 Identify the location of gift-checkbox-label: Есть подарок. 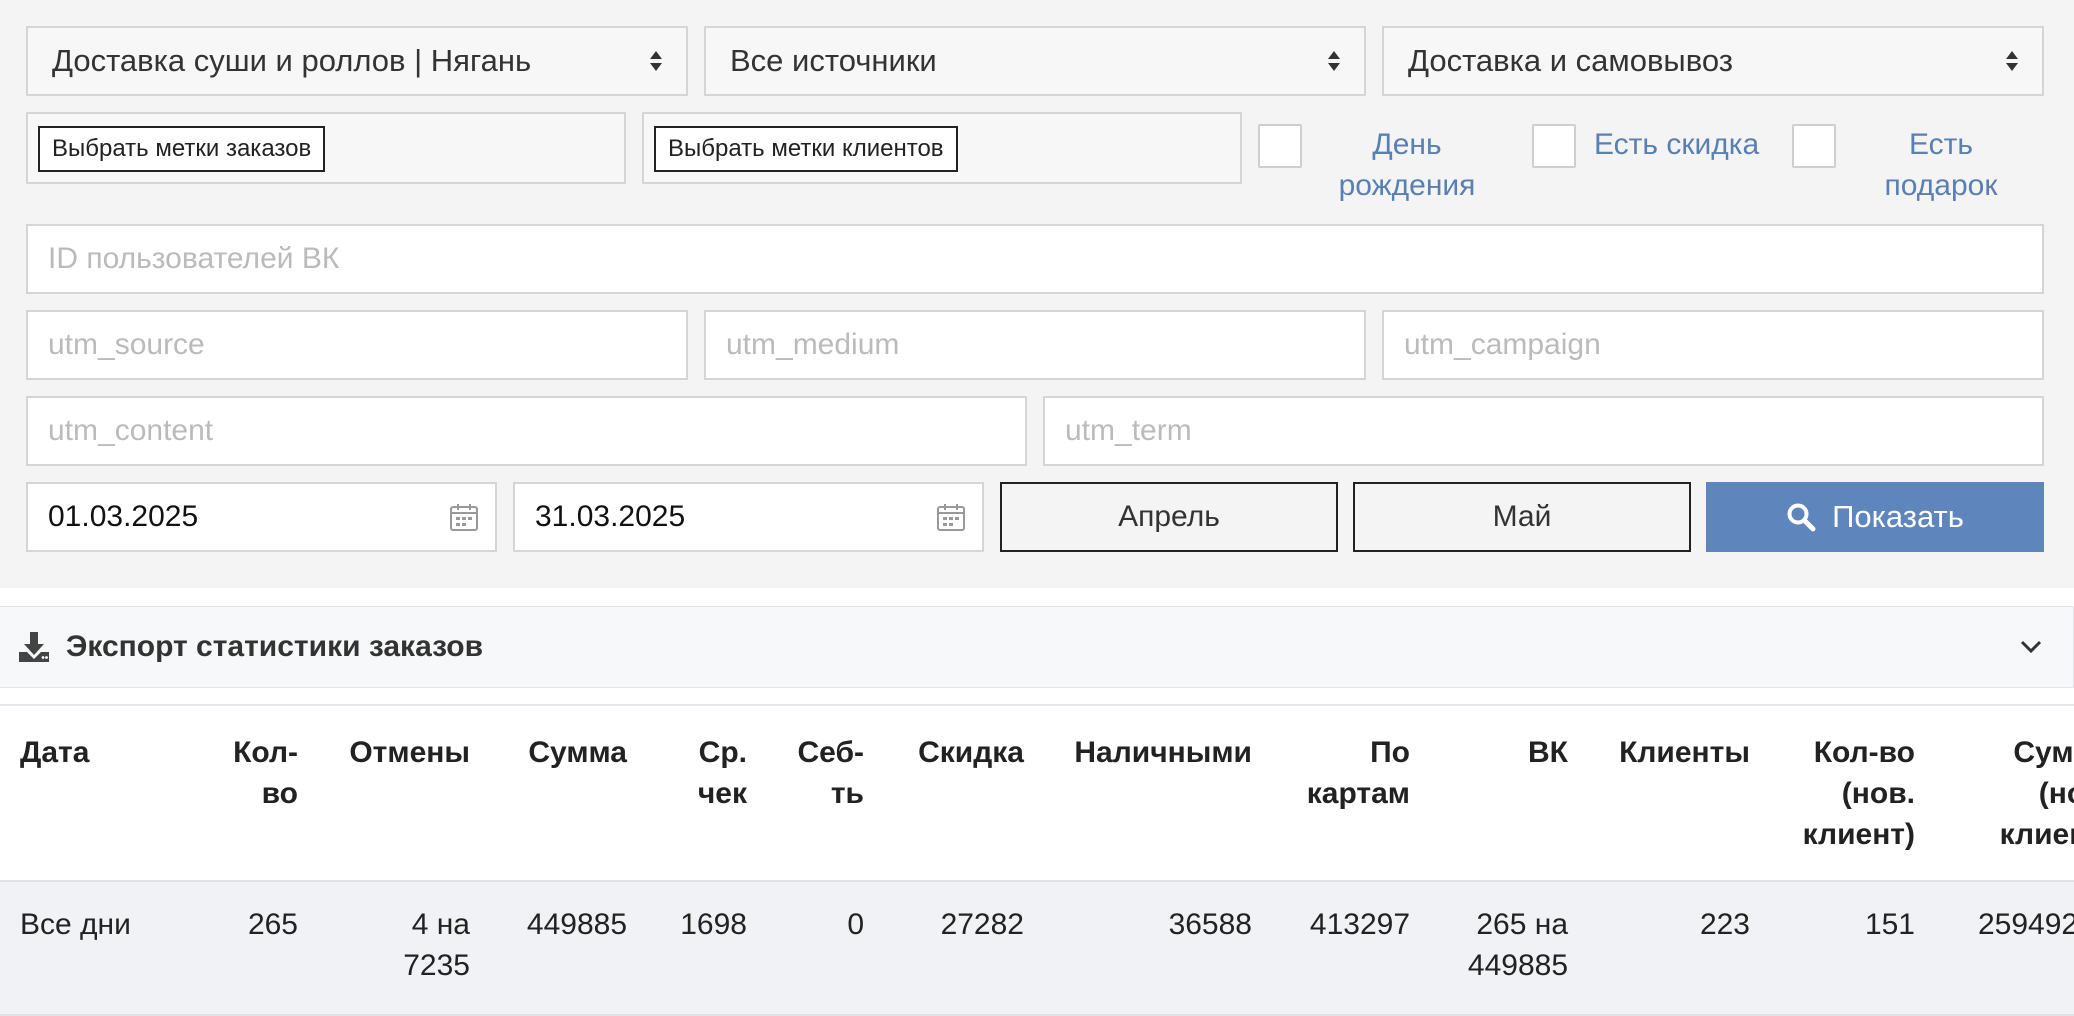
(1941, 165).